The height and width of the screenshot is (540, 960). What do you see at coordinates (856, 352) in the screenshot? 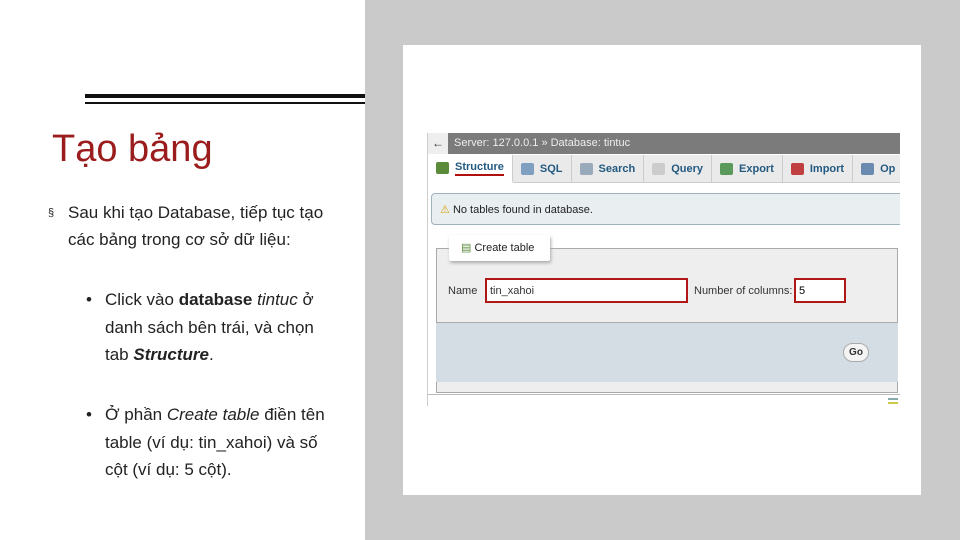
I see `go-button: Go` at bounding box center [856, 352].